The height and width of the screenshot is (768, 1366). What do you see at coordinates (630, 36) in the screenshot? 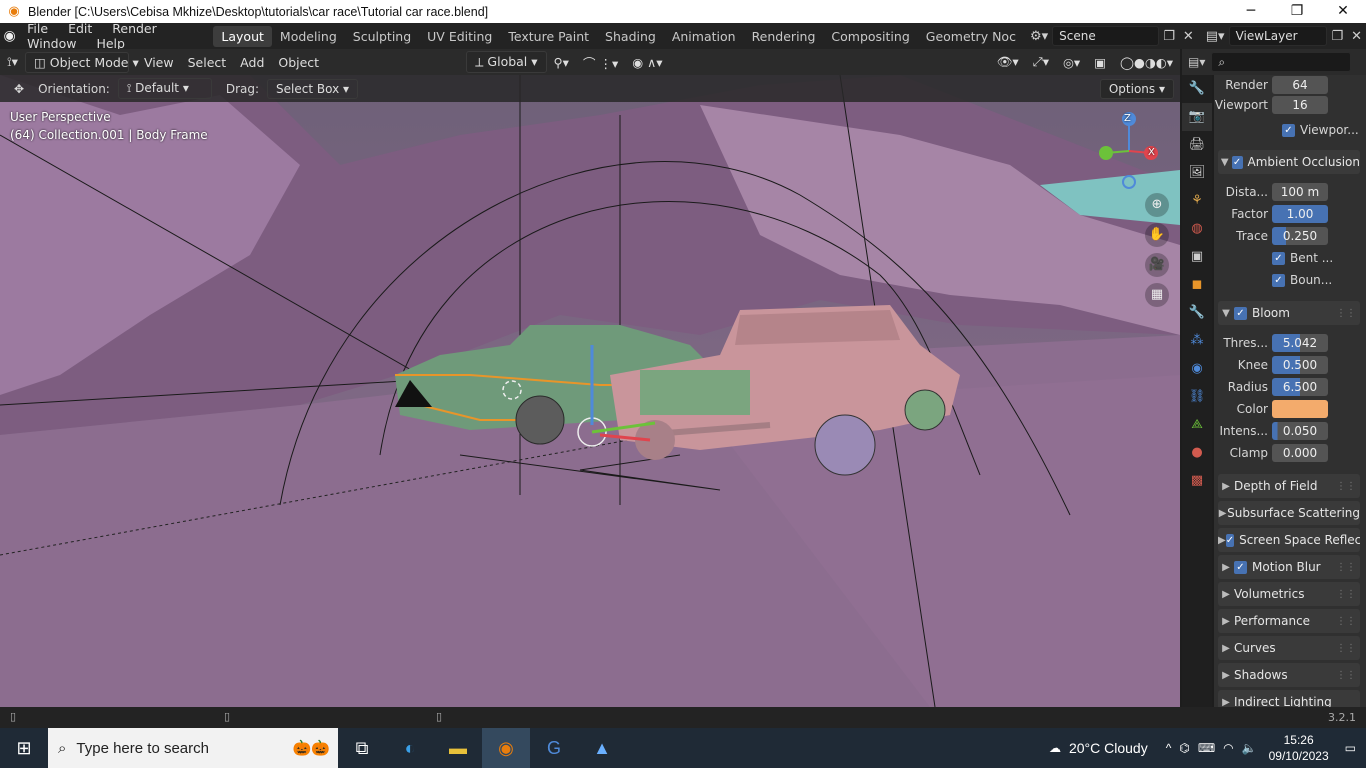
I see `tab-shading: Shading` at bounding box center [630, 36].